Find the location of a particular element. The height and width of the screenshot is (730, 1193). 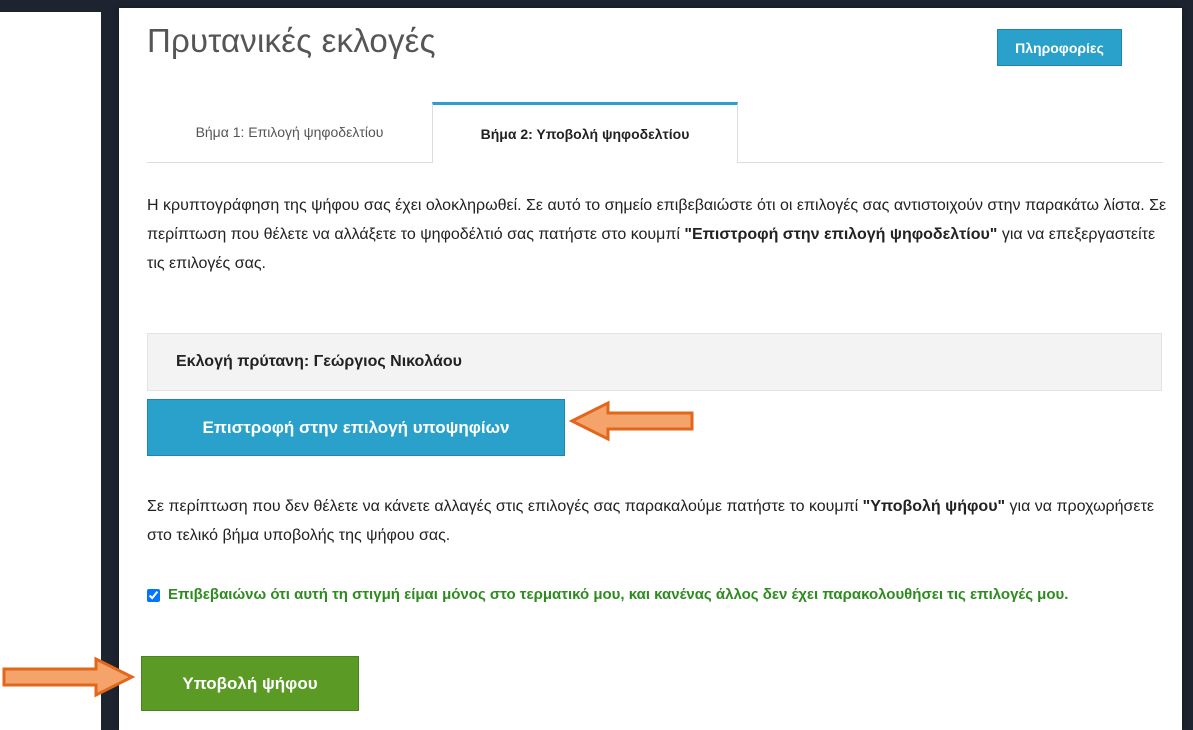

back-to-selection-button: Επιστροφή στην επιλογή υποψηφίων is located at coordinates (356, 427).